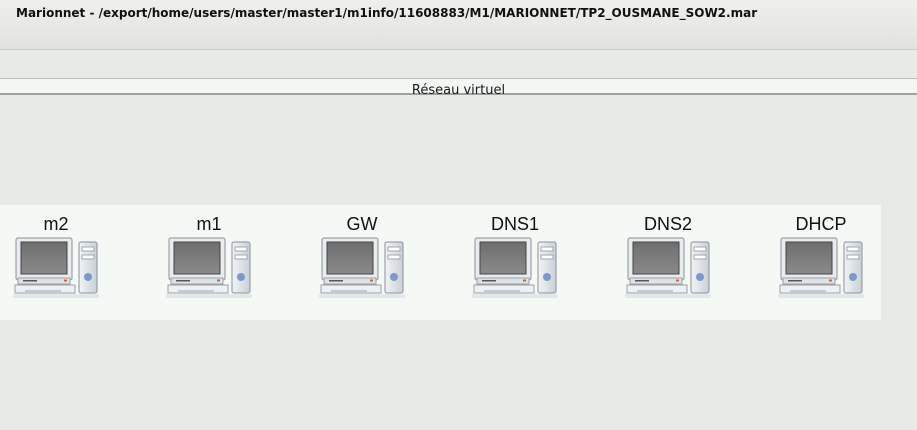 The image size is (917, 430). I want to click on node-m2: m2, so click(56, 257).